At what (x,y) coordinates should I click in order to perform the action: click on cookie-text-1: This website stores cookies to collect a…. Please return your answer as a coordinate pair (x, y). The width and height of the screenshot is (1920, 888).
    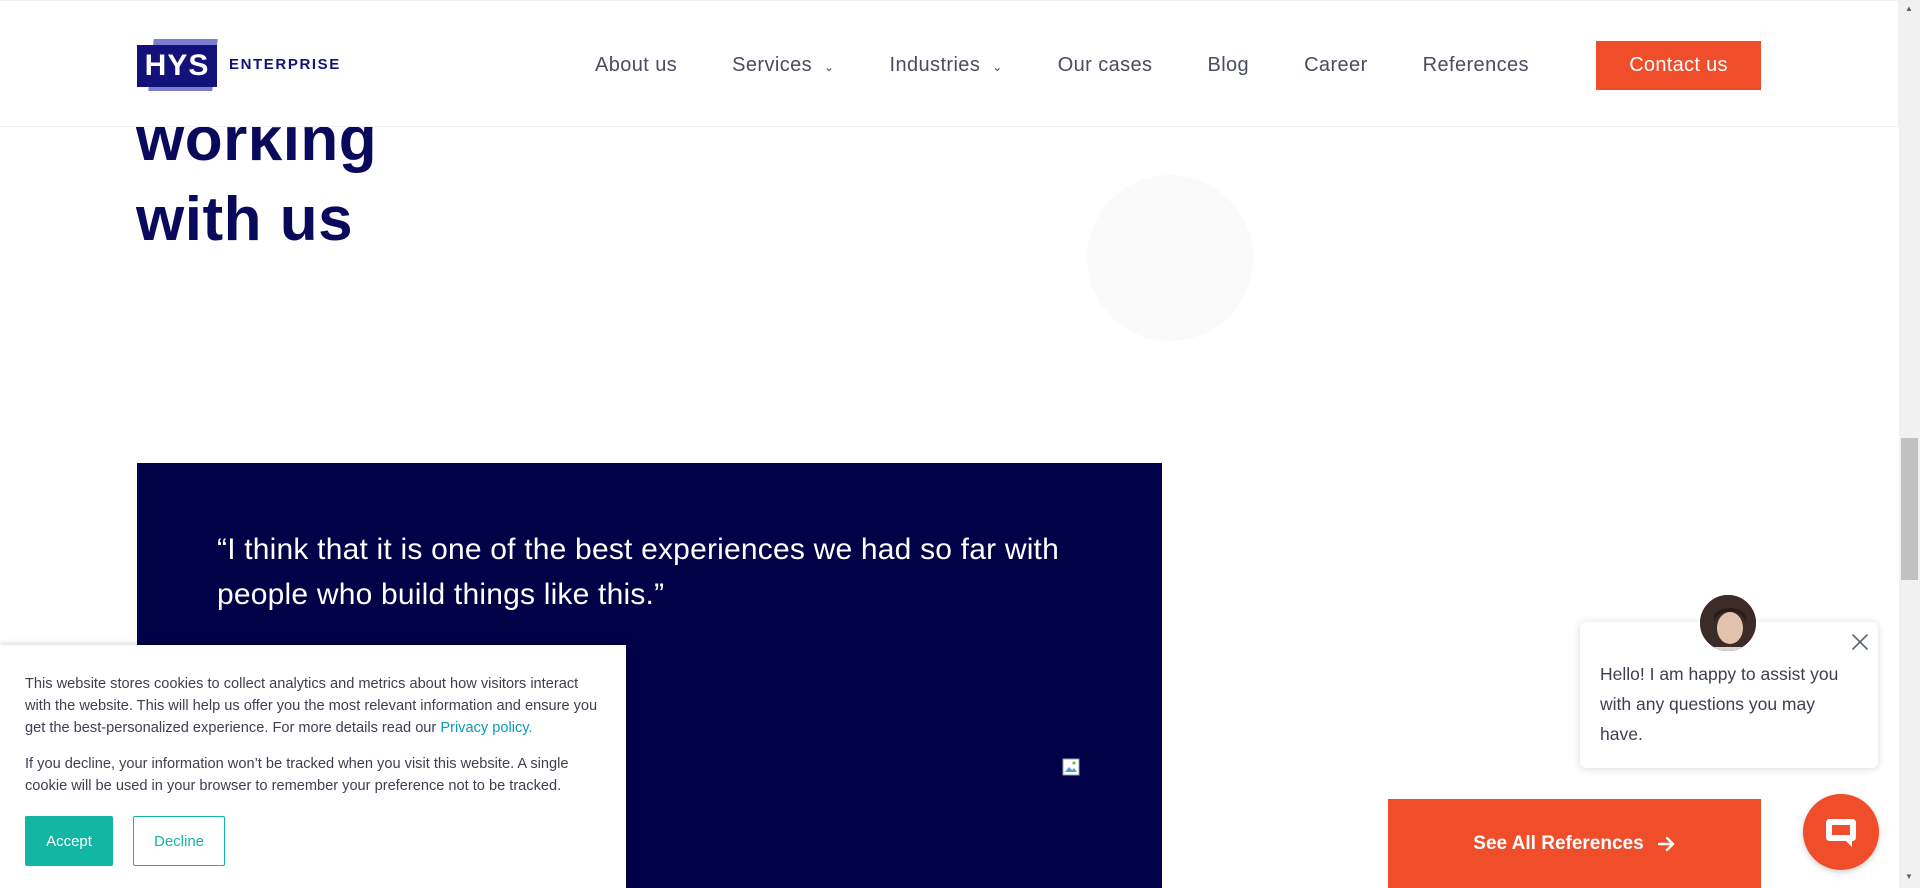
    Looking at the image, I should click on (311, 706).